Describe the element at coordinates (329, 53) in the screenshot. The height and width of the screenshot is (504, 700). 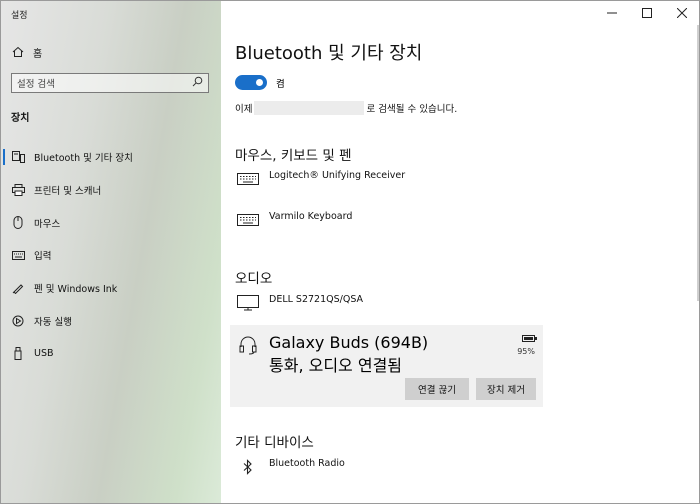
I see `page-title: Bluetooth 및 기타 장치` at that location.